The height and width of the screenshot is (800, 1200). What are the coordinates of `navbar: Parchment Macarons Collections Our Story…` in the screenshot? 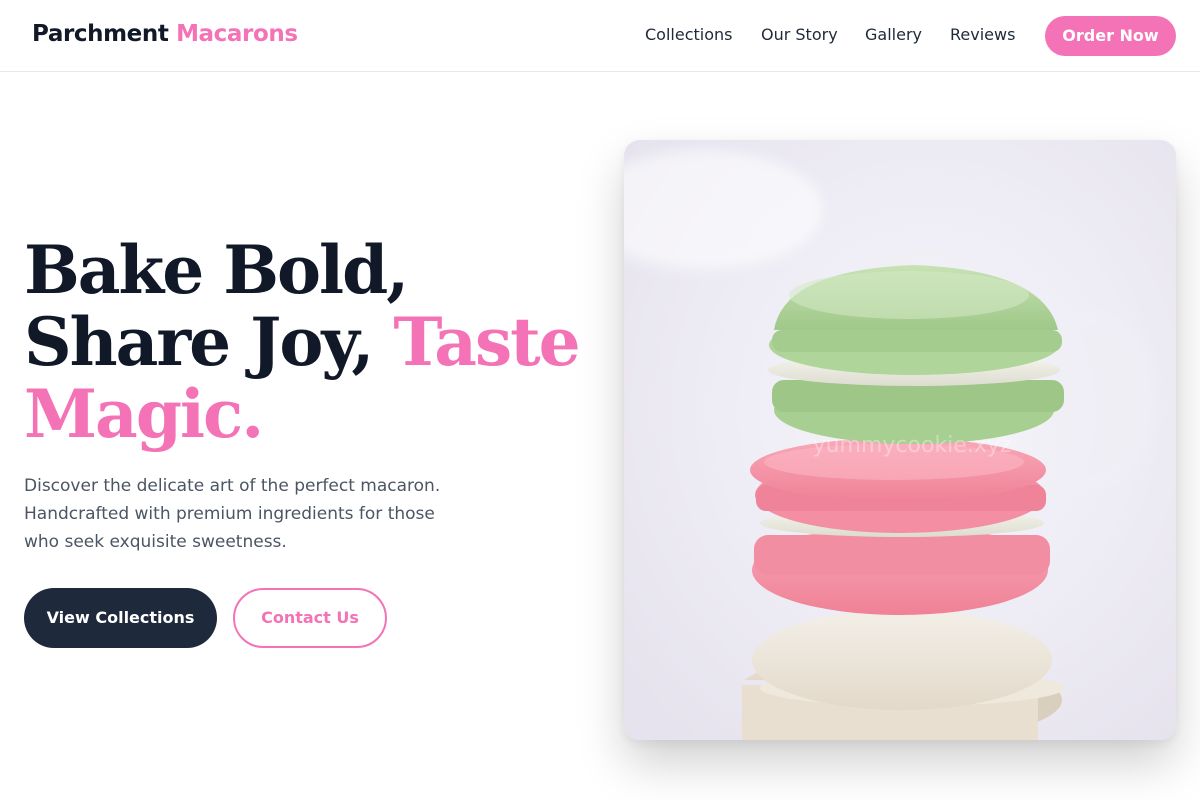 It's located at (600, 36).